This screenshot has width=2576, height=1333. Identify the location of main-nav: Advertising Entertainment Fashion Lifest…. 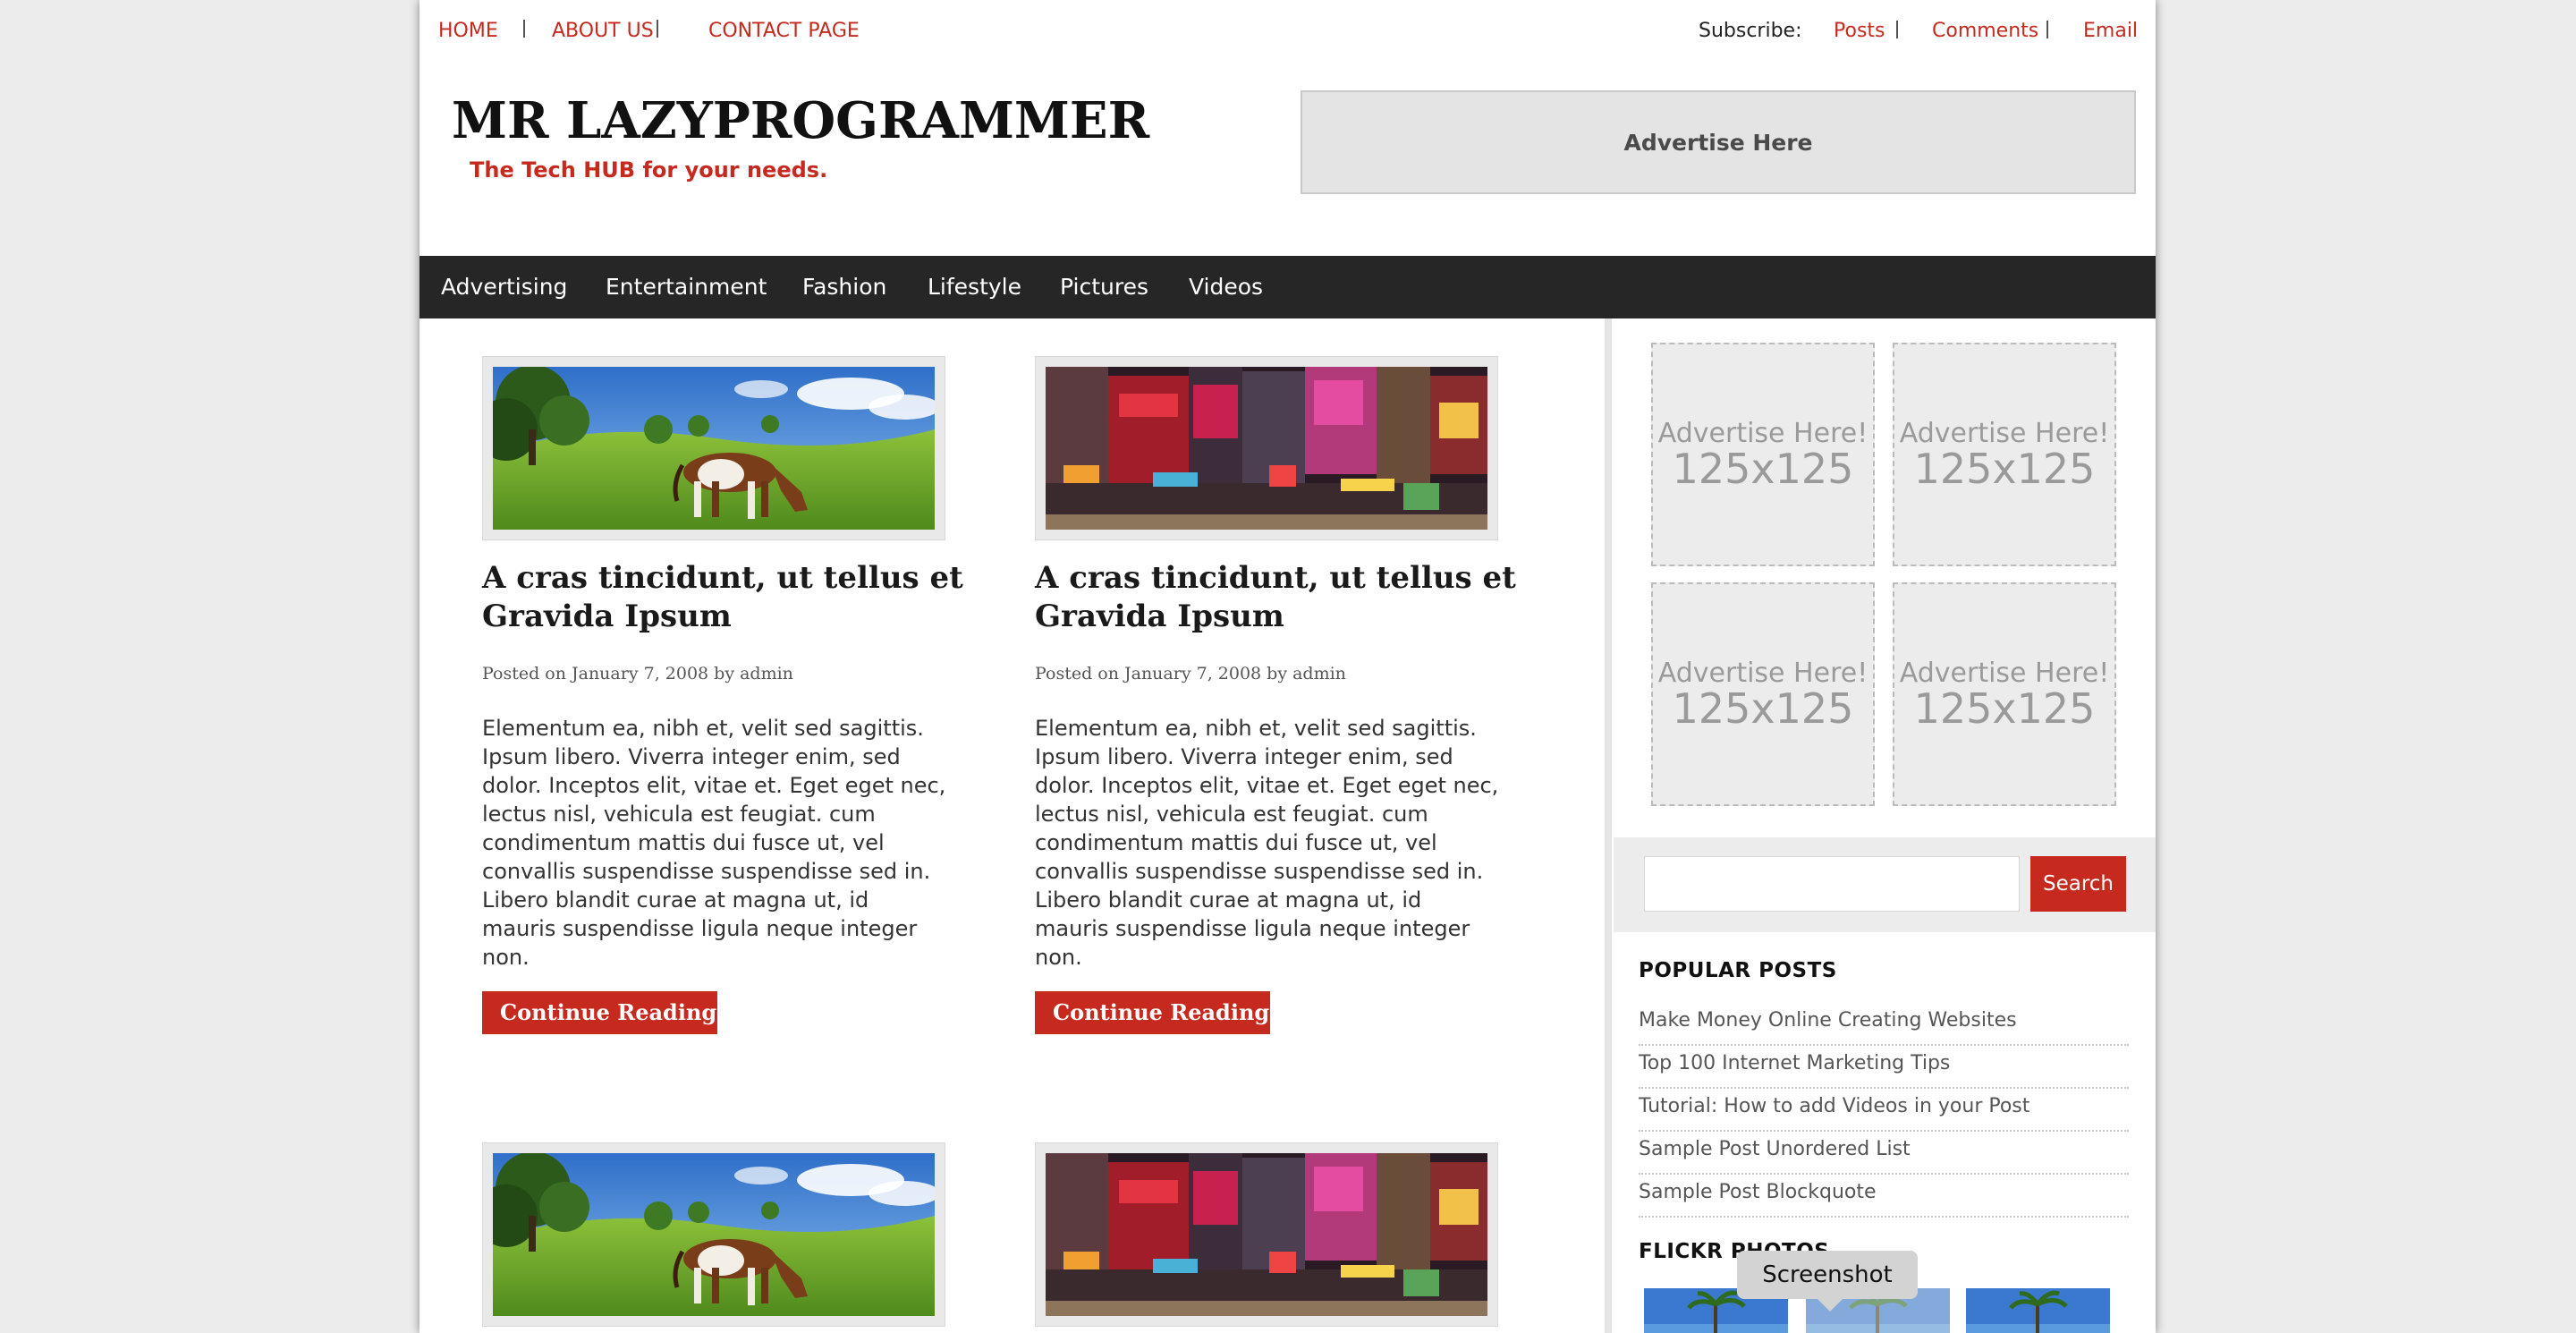
(1287, 287).